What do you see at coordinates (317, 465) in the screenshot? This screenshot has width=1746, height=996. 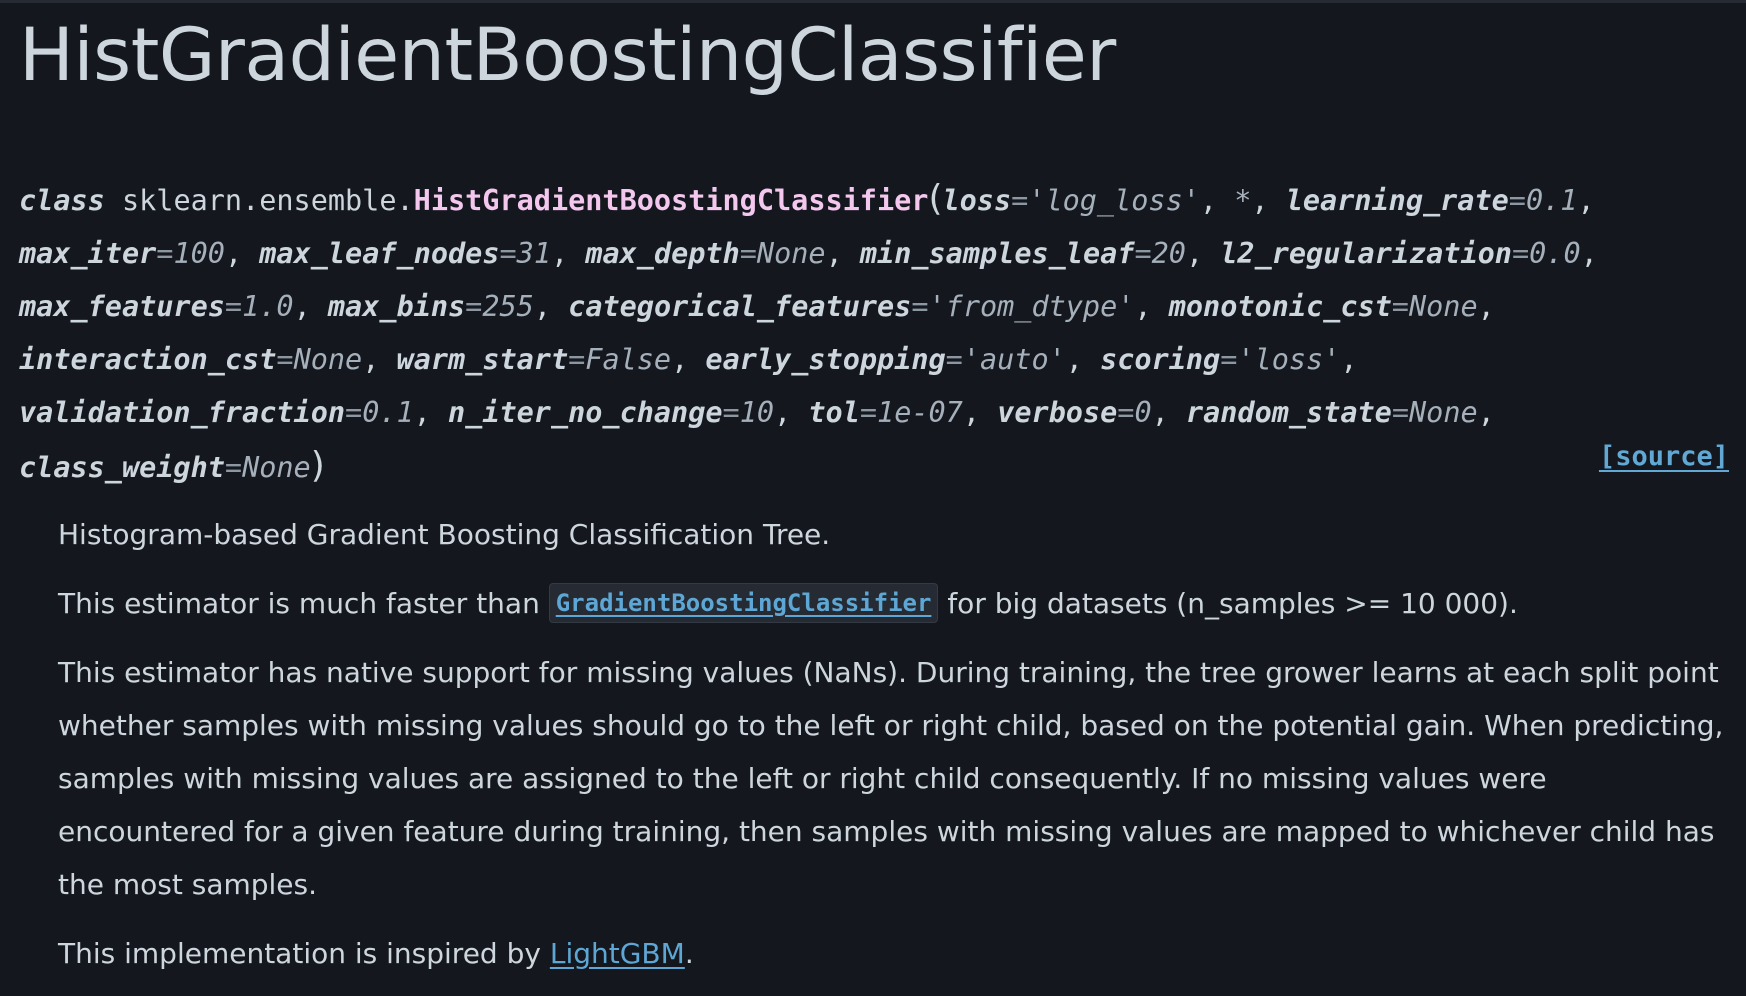 I see `close-paren: )` at bounding box center [317, 465].